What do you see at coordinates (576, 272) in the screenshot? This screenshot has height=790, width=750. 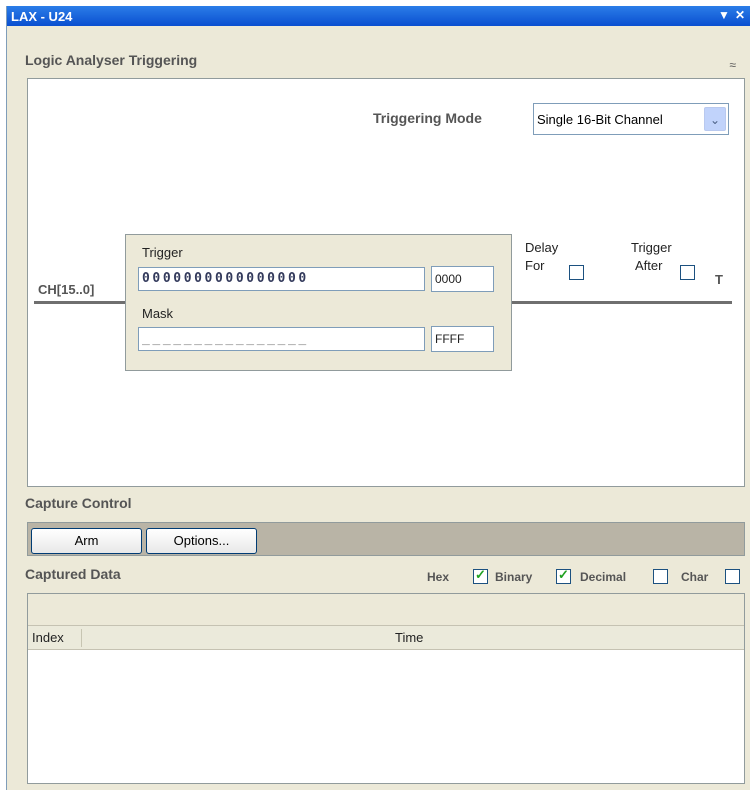 I see `delay-for-checkbox` at bounding box center [576, 272].